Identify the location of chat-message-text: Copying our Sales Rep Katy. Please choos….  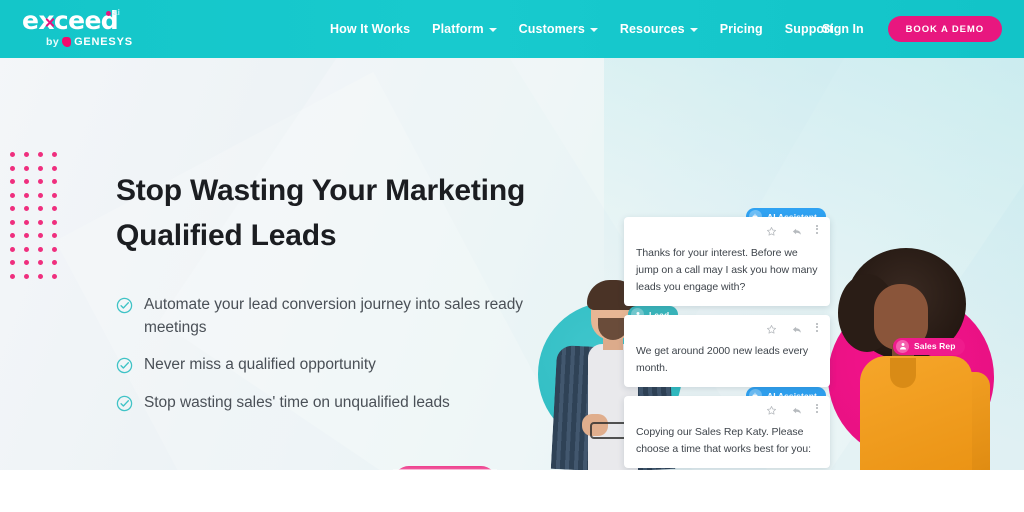
(723, 440).